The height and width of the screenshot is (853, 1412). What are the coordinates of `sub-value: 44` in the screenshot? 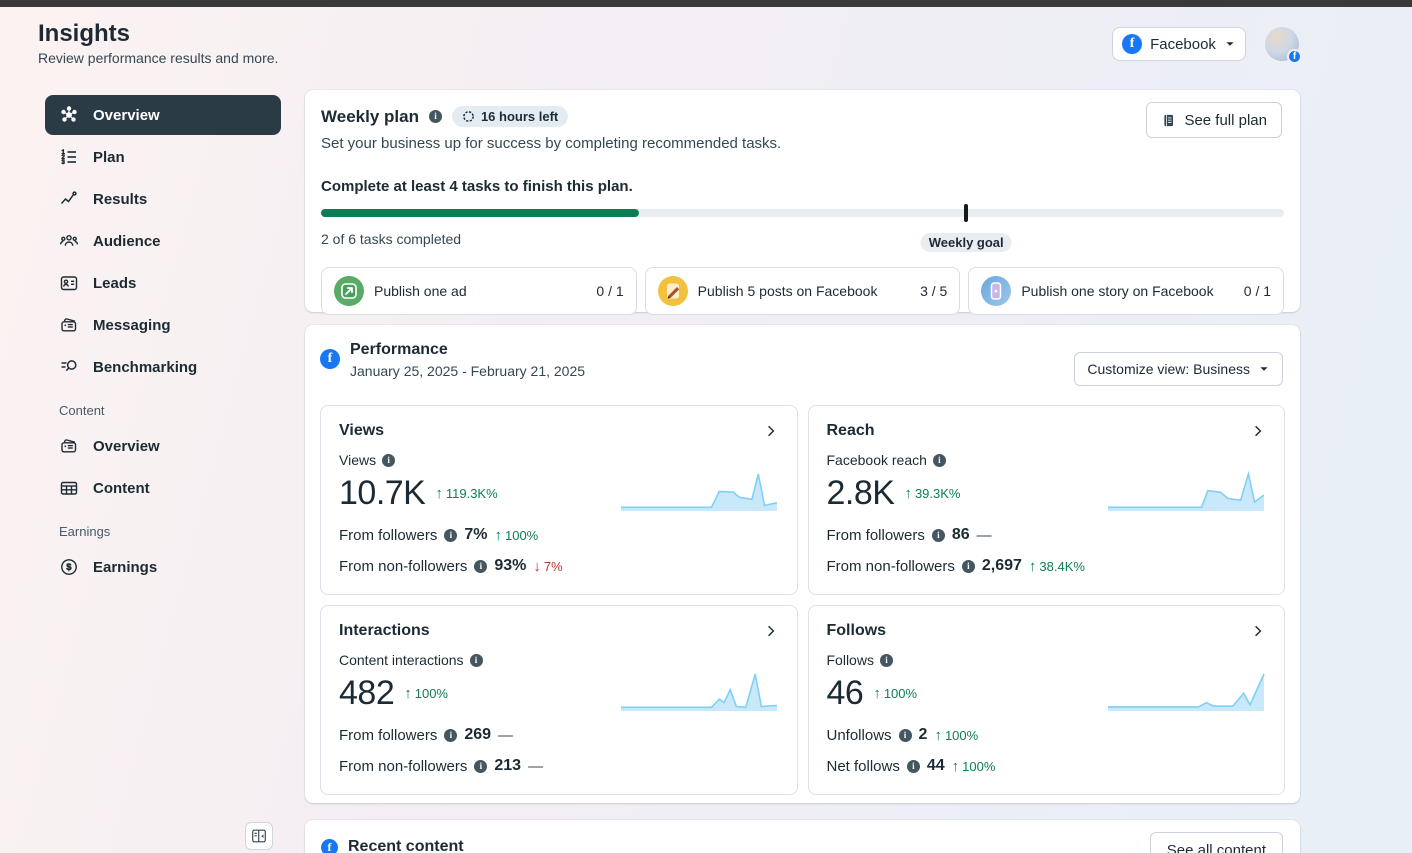 It's located at (935, 765).